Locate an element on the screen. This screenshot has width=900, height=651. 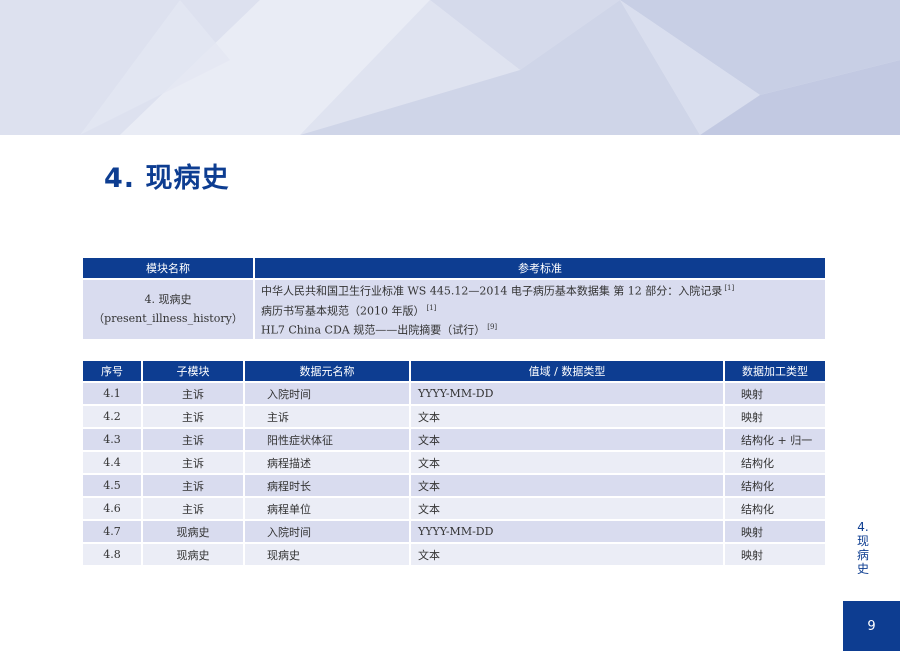
module-id: （present_illness_history） is located at coordinates (168, 319).